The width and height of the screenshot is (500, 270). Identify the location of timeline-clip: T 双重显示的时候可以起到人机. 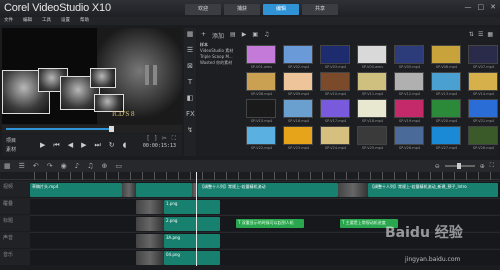
(270, 223).